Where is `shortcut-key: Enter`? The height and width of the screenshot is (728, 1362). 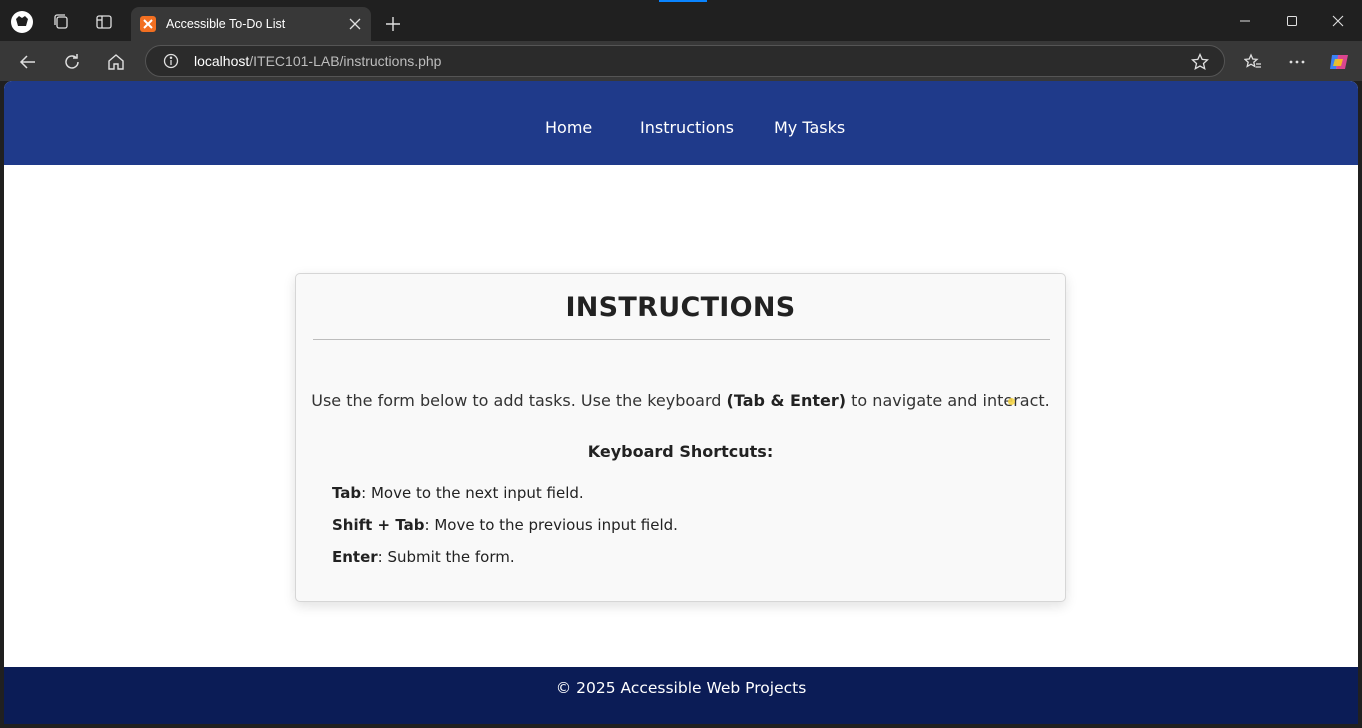 shortcut-key: Enter is located at coordinates (355, 557).